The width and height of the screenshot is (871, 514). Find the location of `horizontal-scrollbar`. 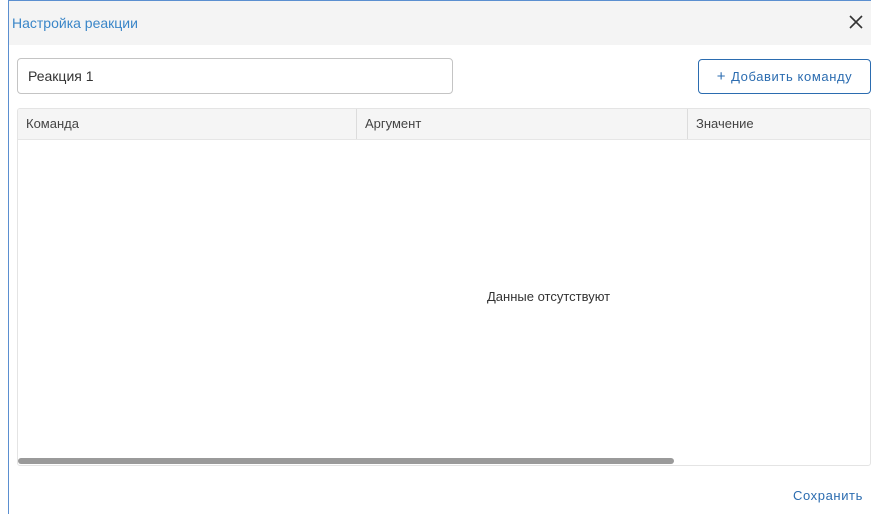

horizontal-scrollbar is located at coordinates (346, 461).